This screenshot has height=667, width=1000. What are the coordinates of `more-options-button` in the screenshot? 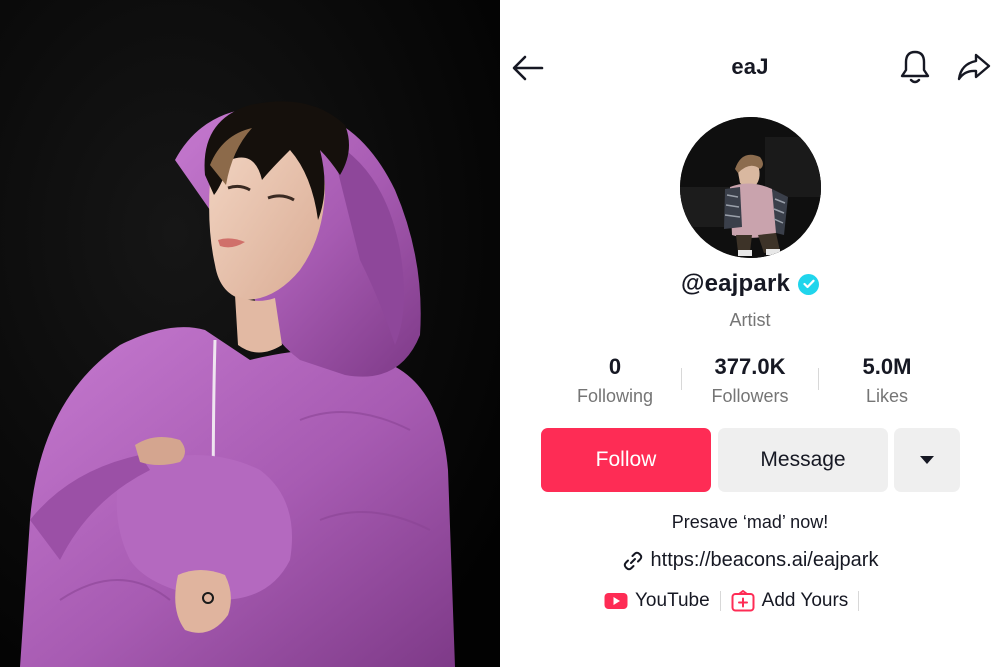 It's located at (927, 460).